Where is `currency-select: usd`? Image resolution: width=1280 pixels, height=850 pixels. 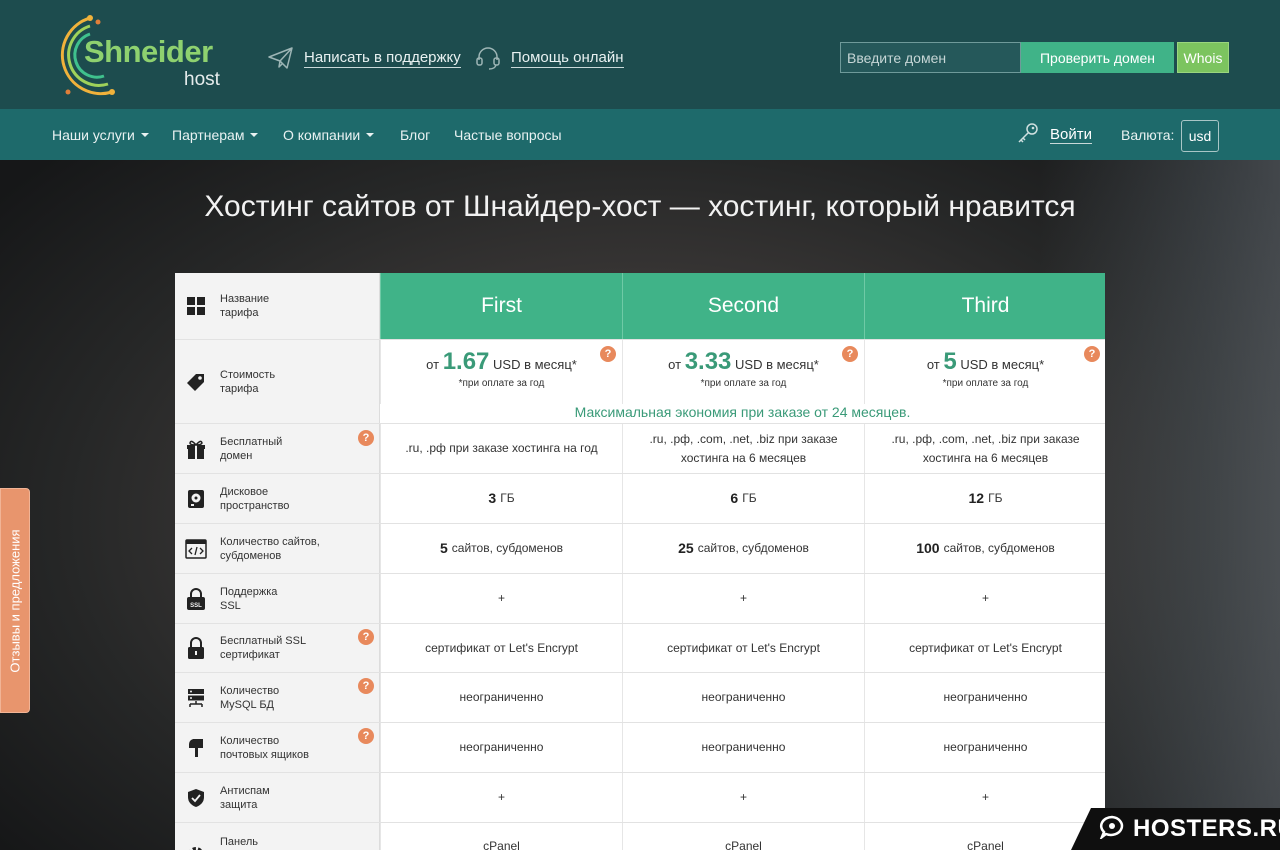
currency-select: usd is located at coordinates (1200, 136).